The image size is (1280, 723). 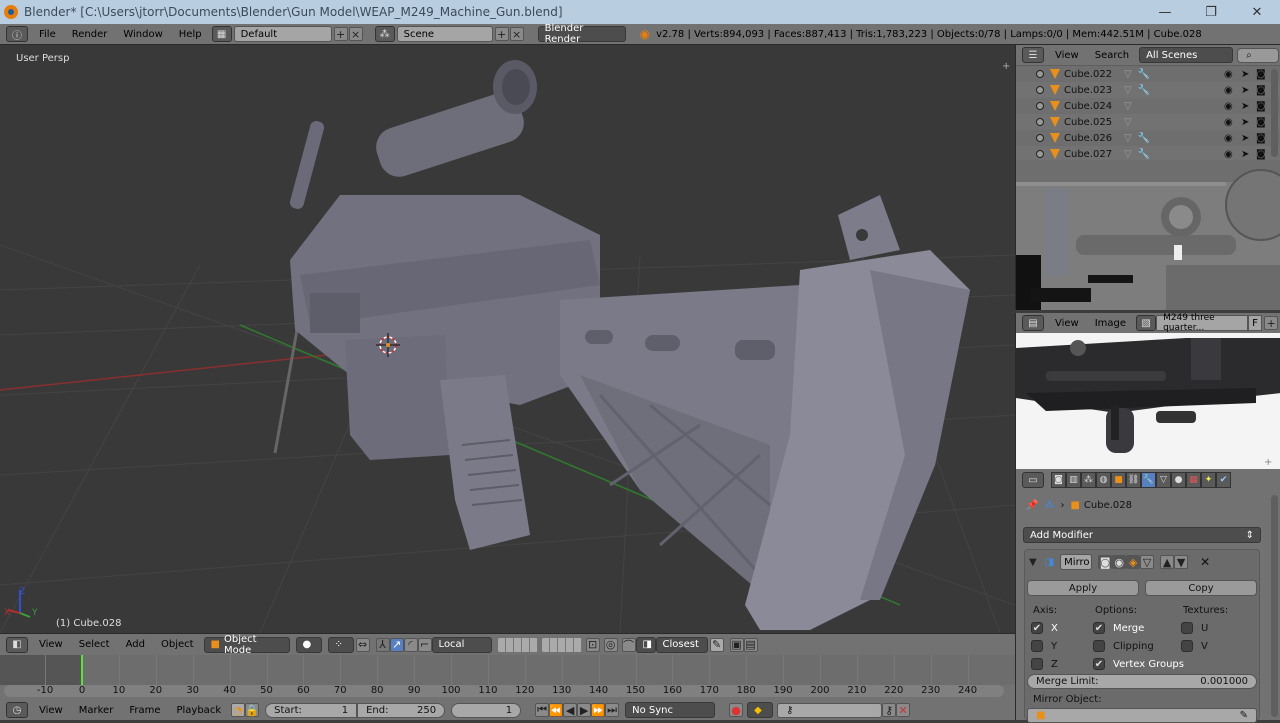 I want to click on editor-type-image-button: ▤, so click(x=1033, y=323).